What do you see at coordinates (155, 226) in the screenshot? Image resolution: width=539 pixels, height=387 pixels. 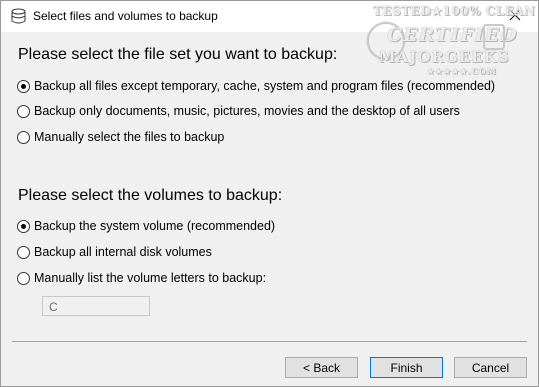 I see `radio-label: Backup the system volume (recommended)` at bounding box center [155, 226].